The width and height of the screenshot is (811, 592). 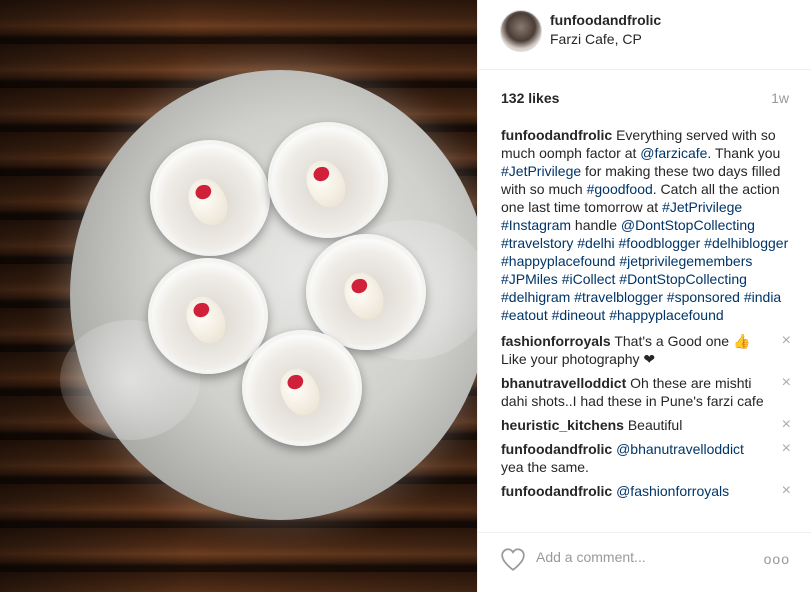 I want to click on hashtag-link: #Instagram, so click(x=536, y=225).